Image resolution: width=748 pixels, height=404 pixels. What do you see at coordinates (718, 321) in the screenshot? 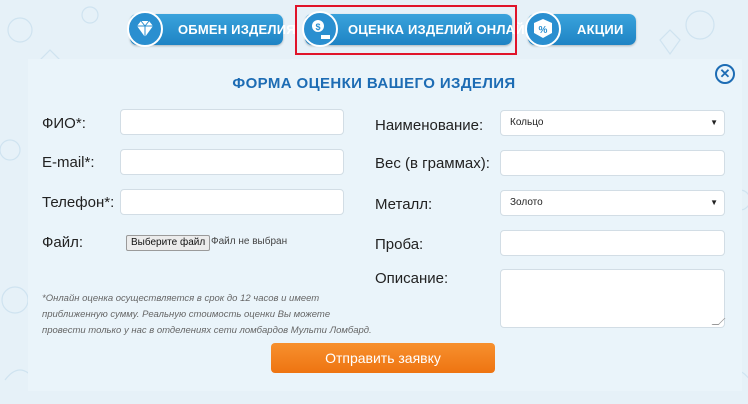
I see `resize-grip-icon` at bounding box center [718, 321].